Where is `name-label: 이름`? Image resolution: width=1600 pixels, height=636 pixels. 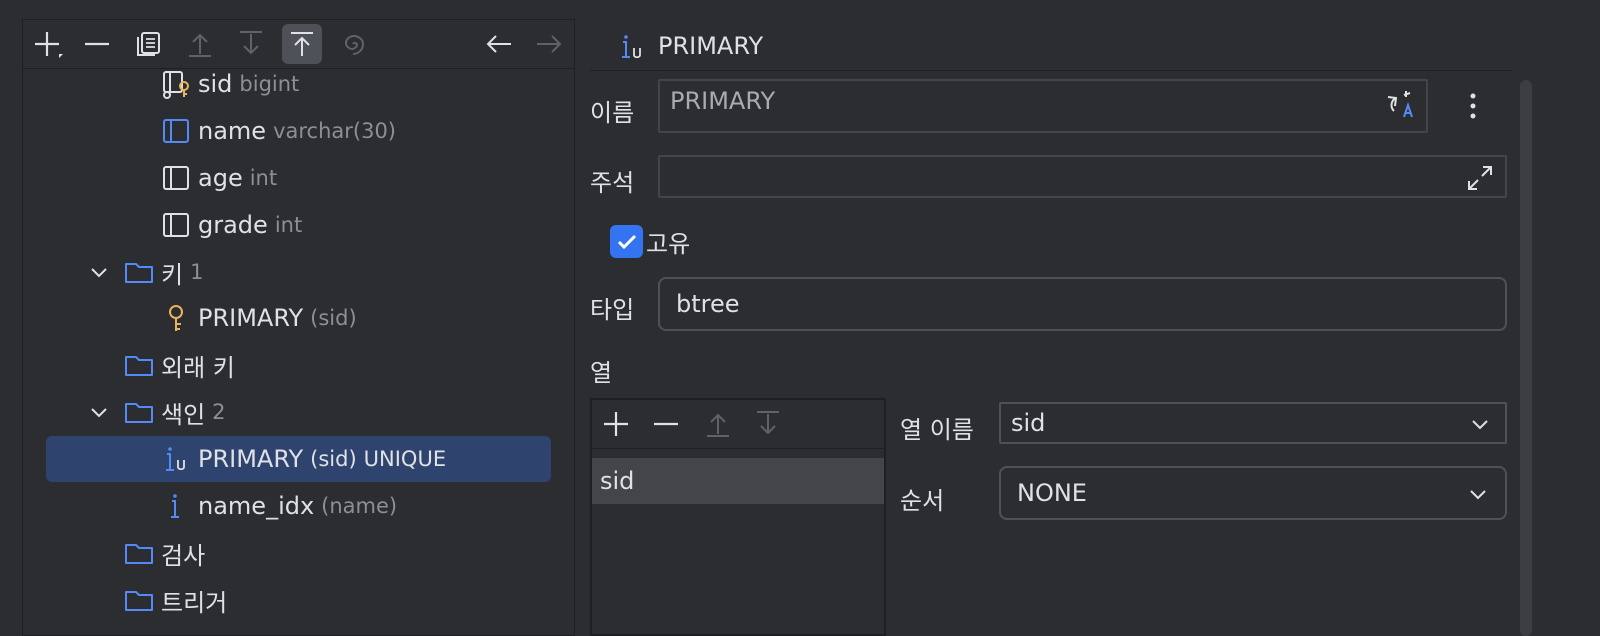 name-label: 이름 is located at coordinates (612, 113).